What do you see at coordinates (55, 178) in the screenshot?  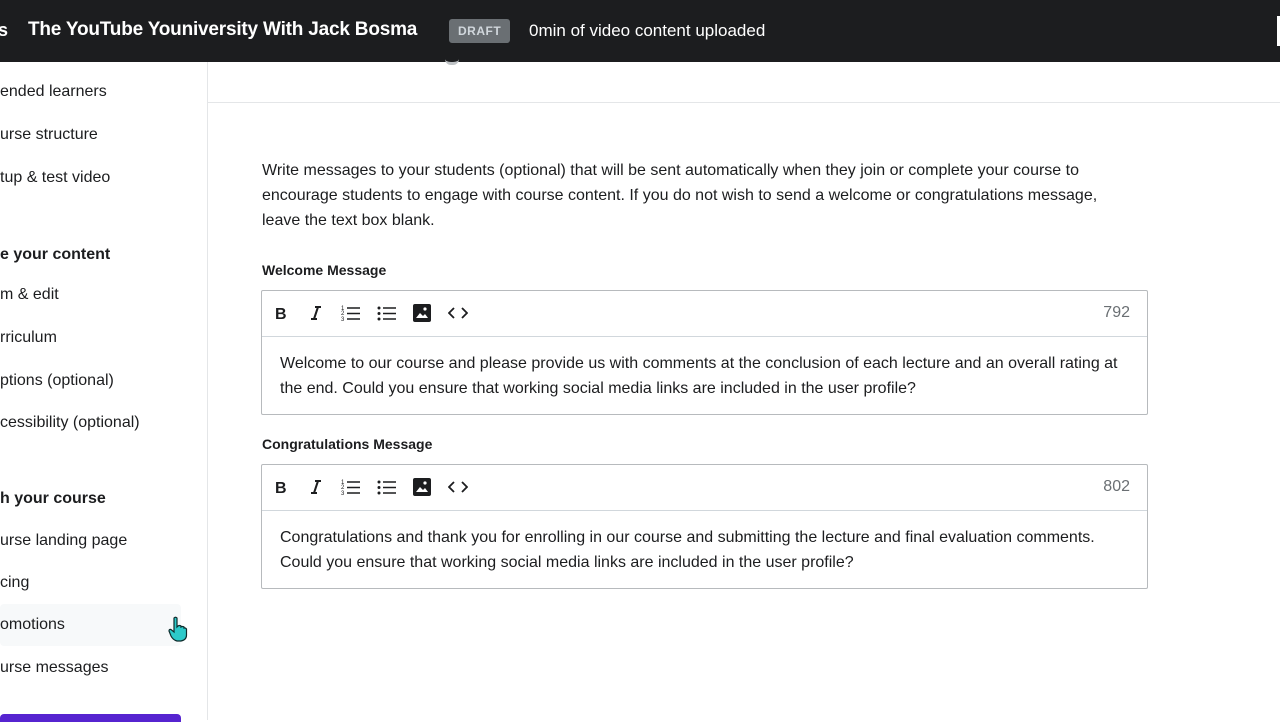 I see `sidebar-item-setup-test-video: tup & test video` at bounding box center [55, 178].